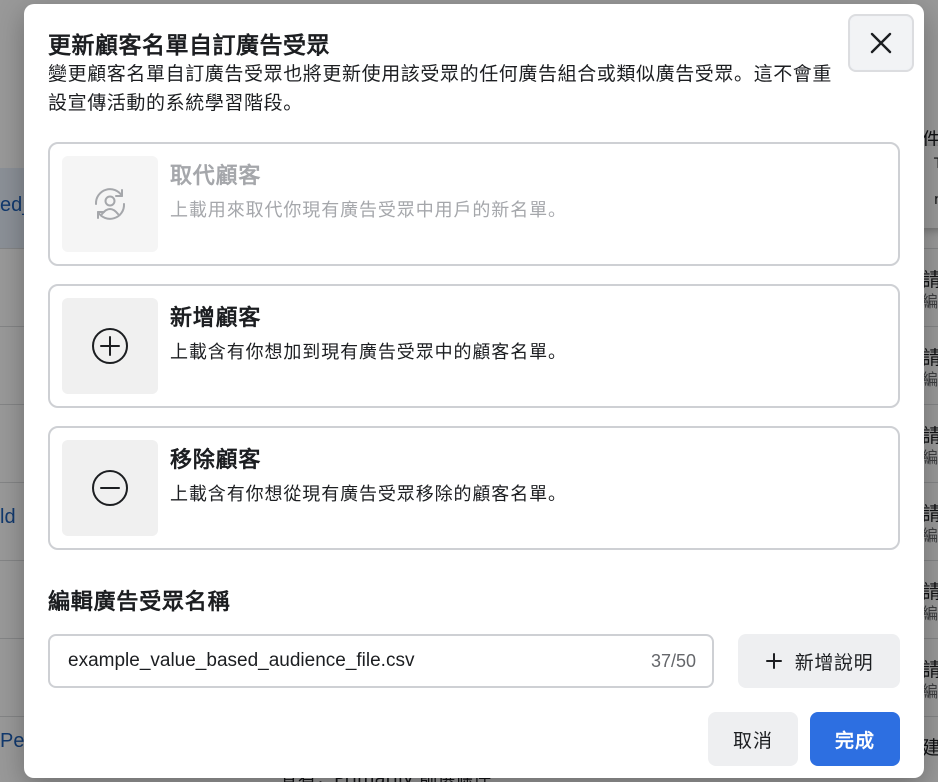 This screenshot has height=782, width=938. What do you see at coordinates (216, 176) in the screenshot?
I see `option-title: 取代顧客` at bounding box center [216, 176].